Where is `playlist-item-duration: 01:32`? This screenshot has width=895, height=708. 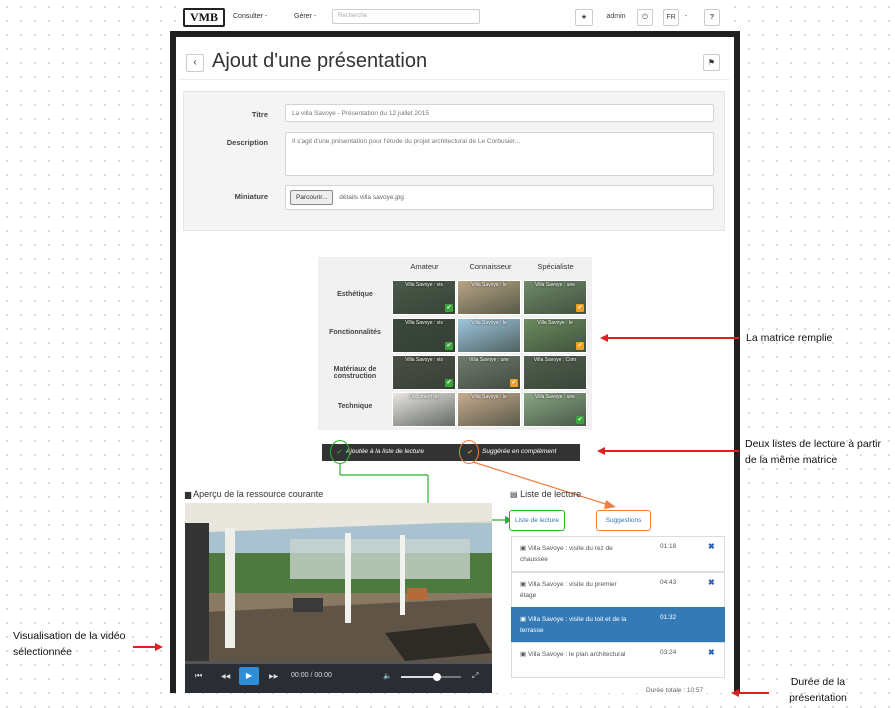
playlist-item-duration: 01:32 is located at coordinates (668, 617).